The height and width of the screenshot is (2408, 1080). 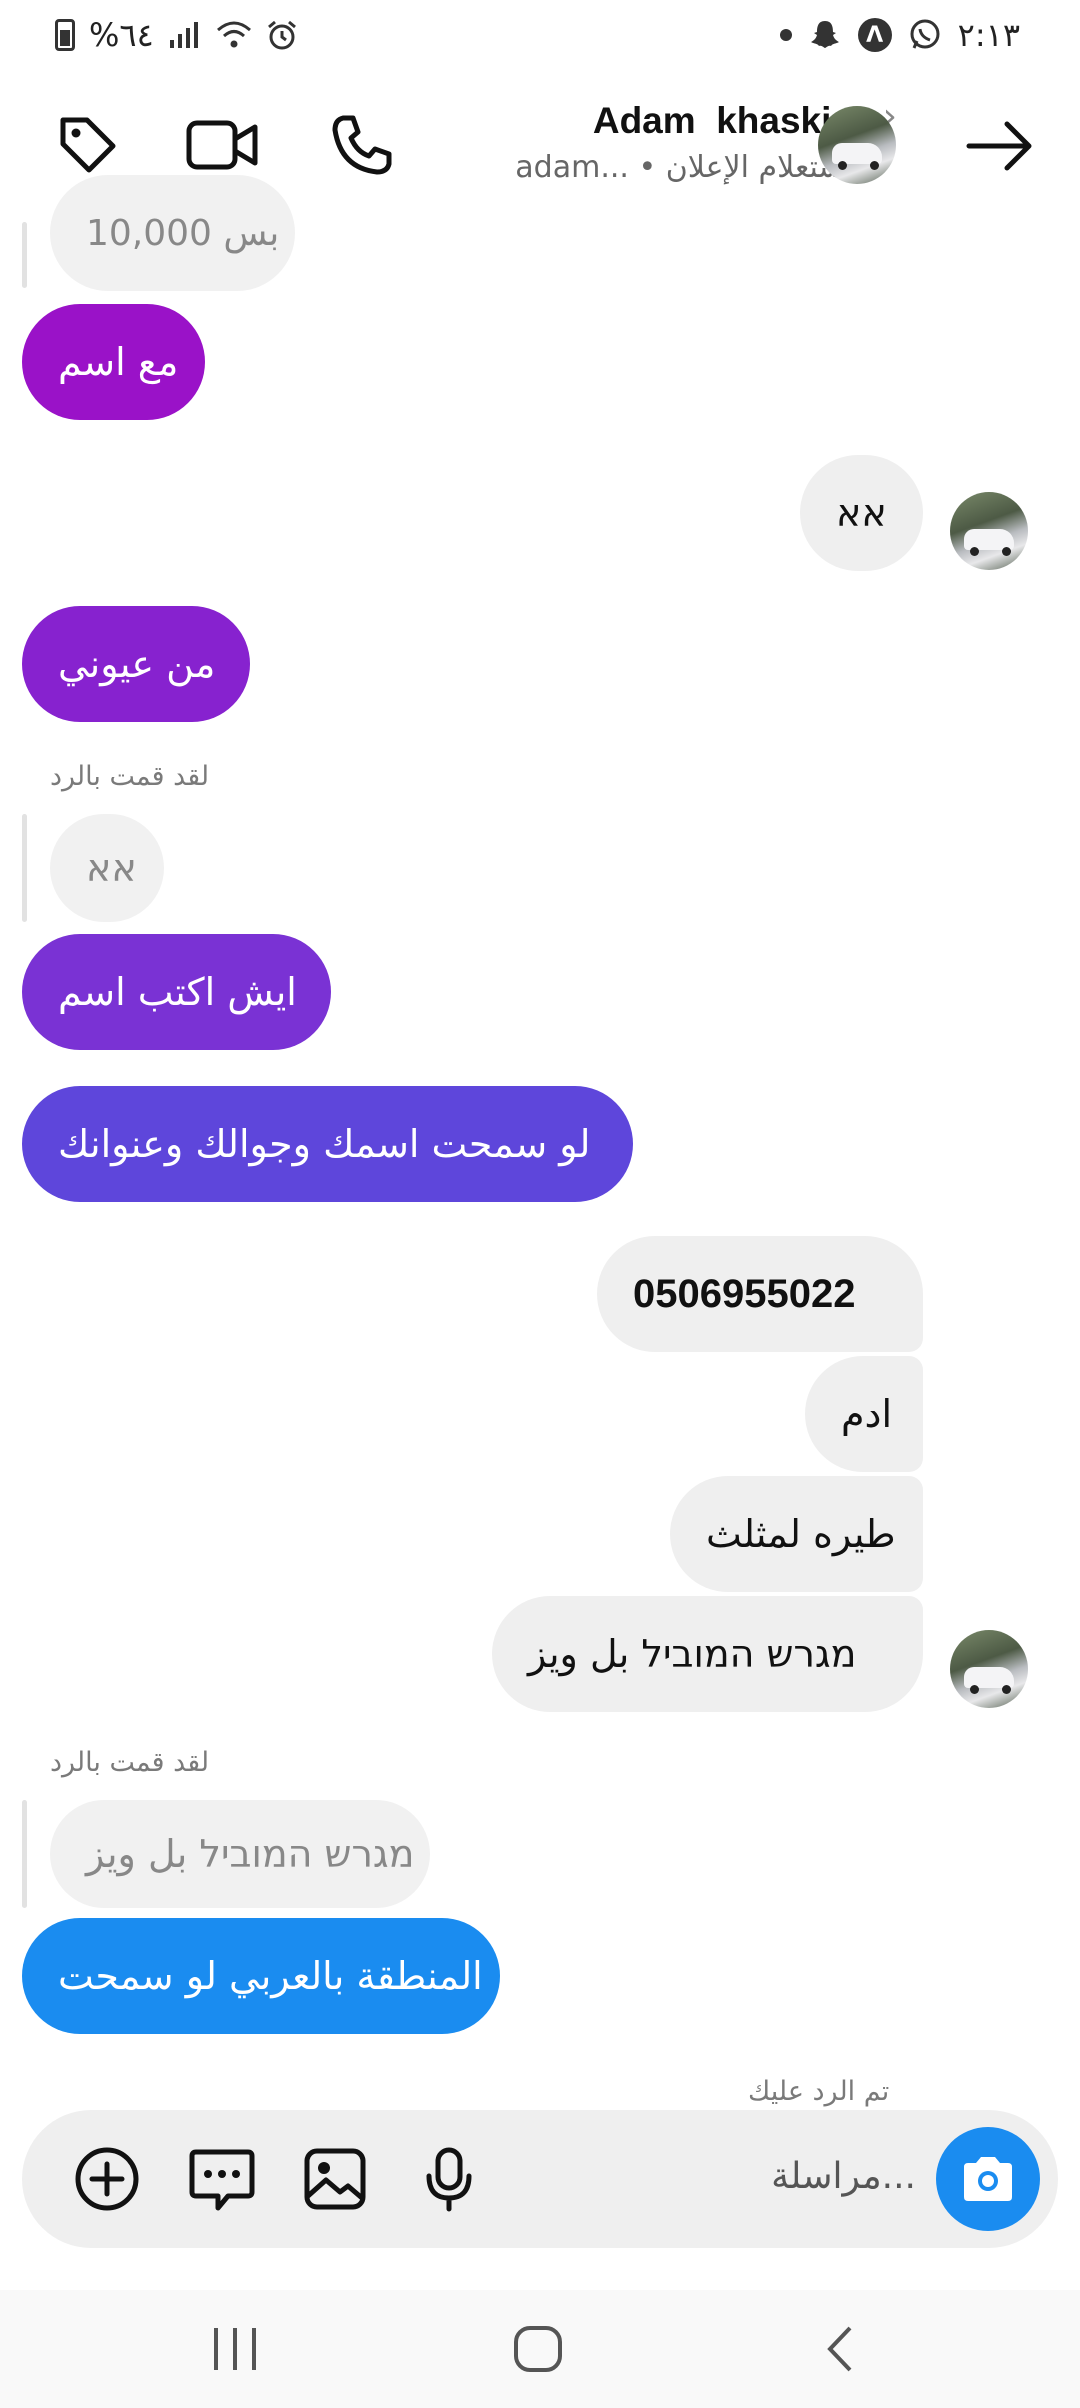 What do you see at coordinates (988, 2179) in the screenshot?
I see `camera-icon` at bounding box center [988, 2179].